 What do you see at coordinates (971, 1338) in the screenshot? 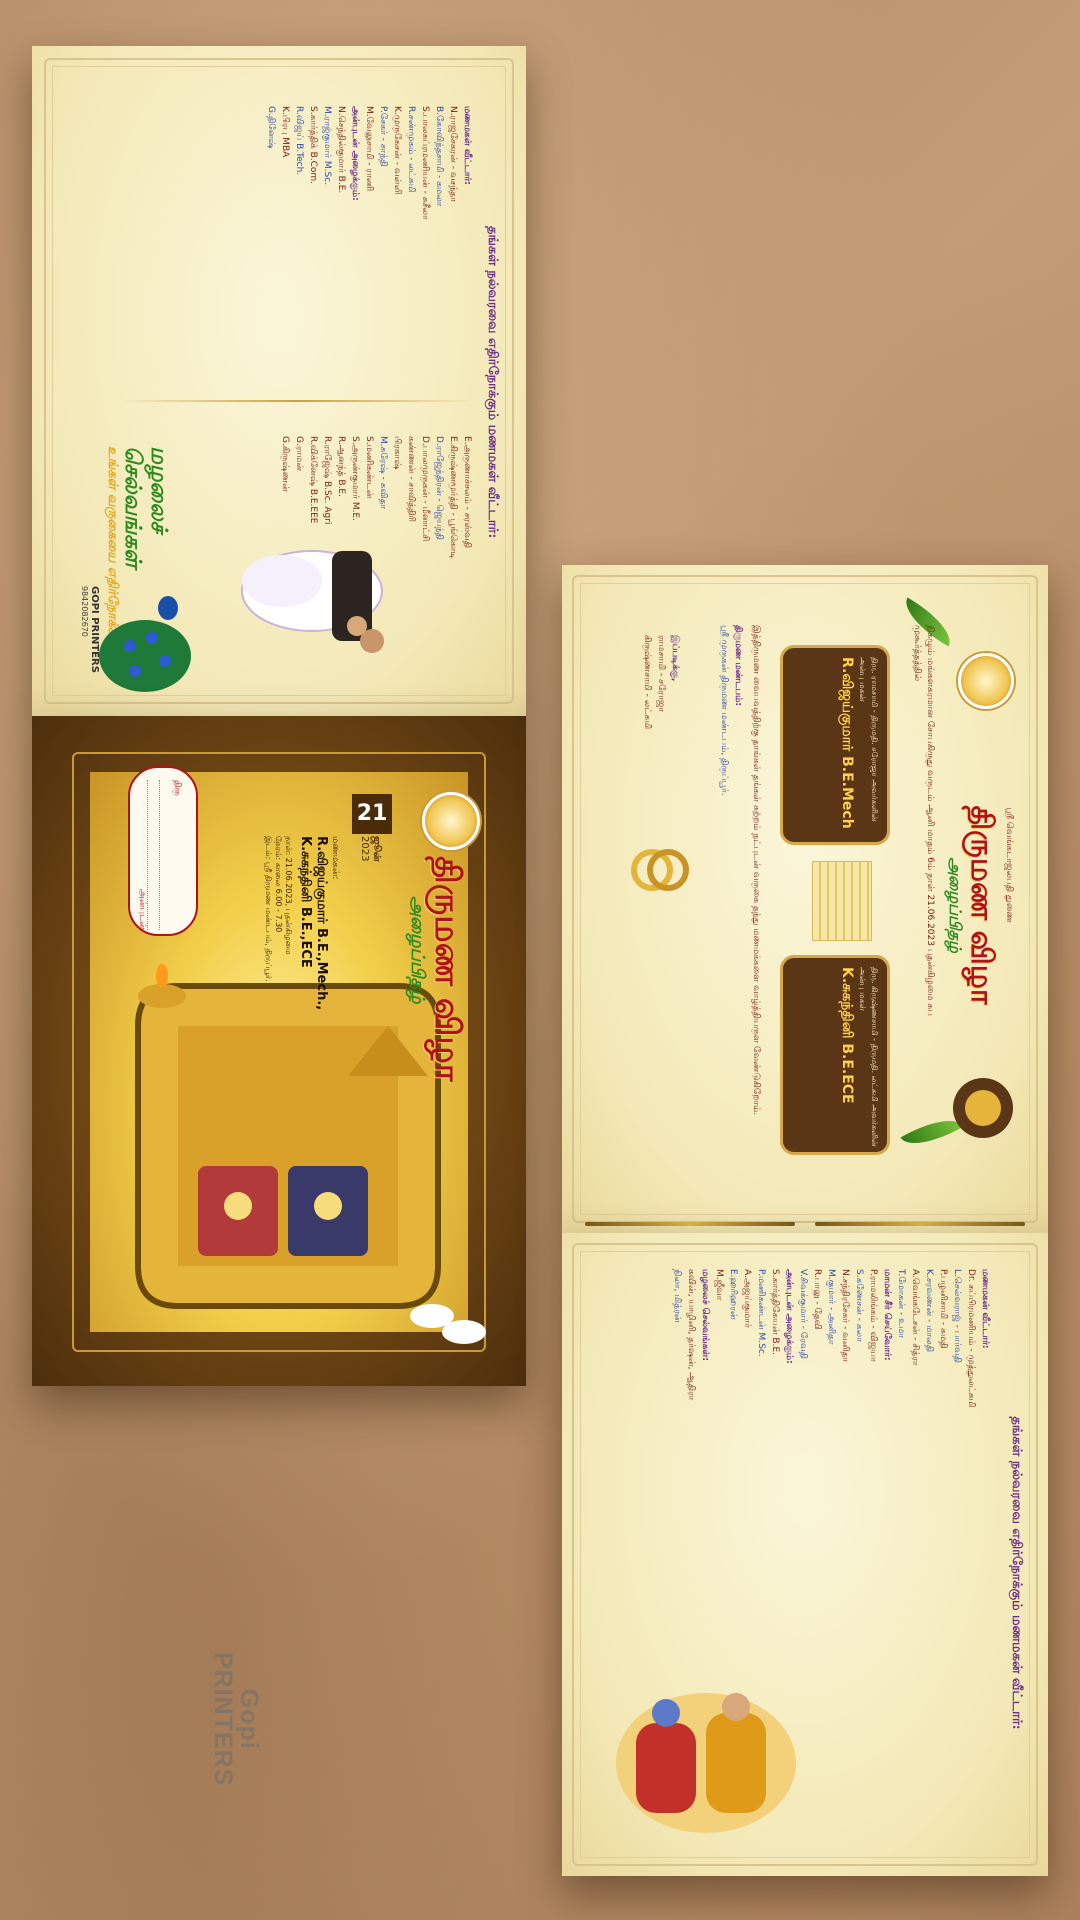
I see `g-line: Dr. சுப்பிரமணியம் - முத்துலட்சுமி` at bounding box center [971, 1338].